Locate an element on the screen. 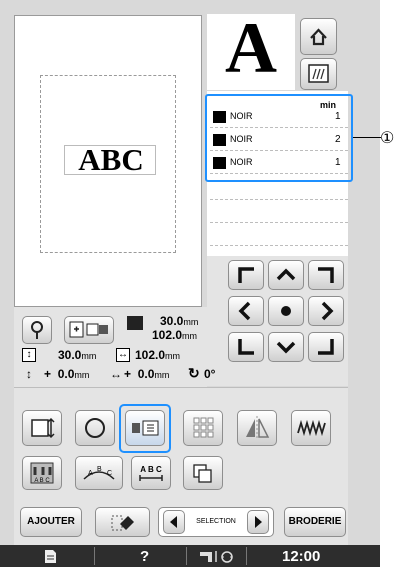 The height and width of the screenshot is (570, 398). corner-up-left-icon is located at coordinates (246, 275).